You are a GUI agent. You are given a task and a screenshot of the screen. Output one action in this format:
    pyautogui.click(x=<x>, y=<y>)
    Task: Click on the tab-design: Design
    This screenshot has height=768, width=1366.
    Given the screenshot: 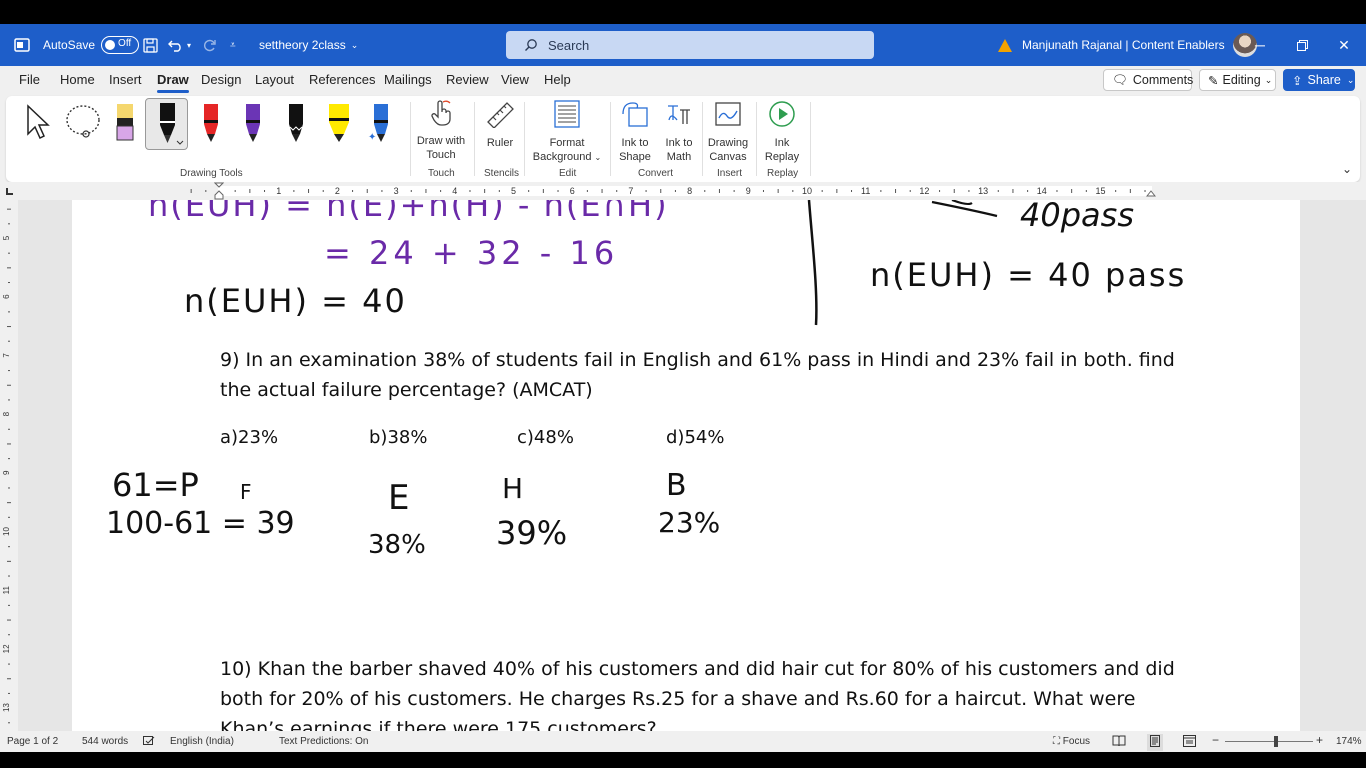 What is the action you would take?
    pyautogui.click(x=221, y=79)
    